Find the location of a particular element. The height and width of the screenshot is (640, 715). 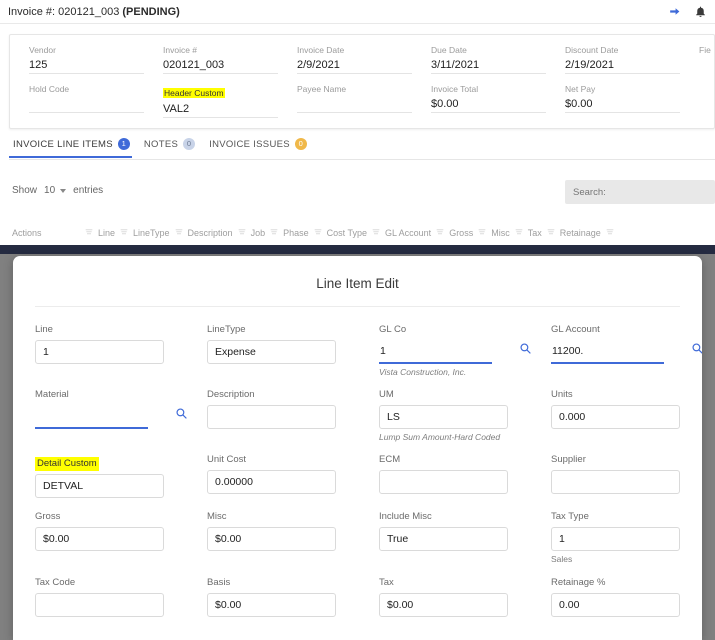

field-line: Line is located at coordinates (121, 350).